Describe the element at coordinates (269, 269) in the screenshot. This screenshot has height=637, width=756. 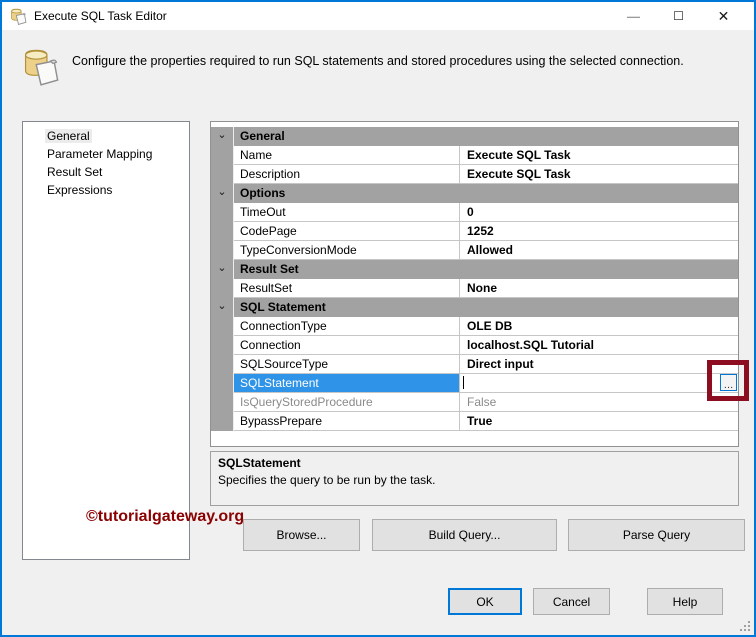
I see `category-label: Result Set` at that location.